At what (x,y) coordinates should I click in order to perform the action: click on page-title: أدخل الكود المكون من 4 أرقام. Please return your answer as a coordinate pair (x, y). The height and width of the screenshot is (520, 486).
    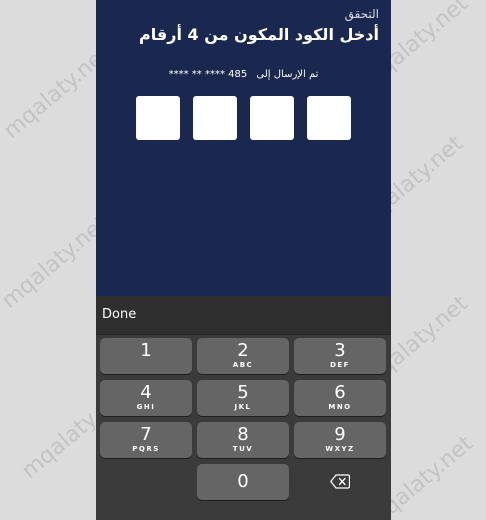
    Looking at the image, I should click on (259, 34).